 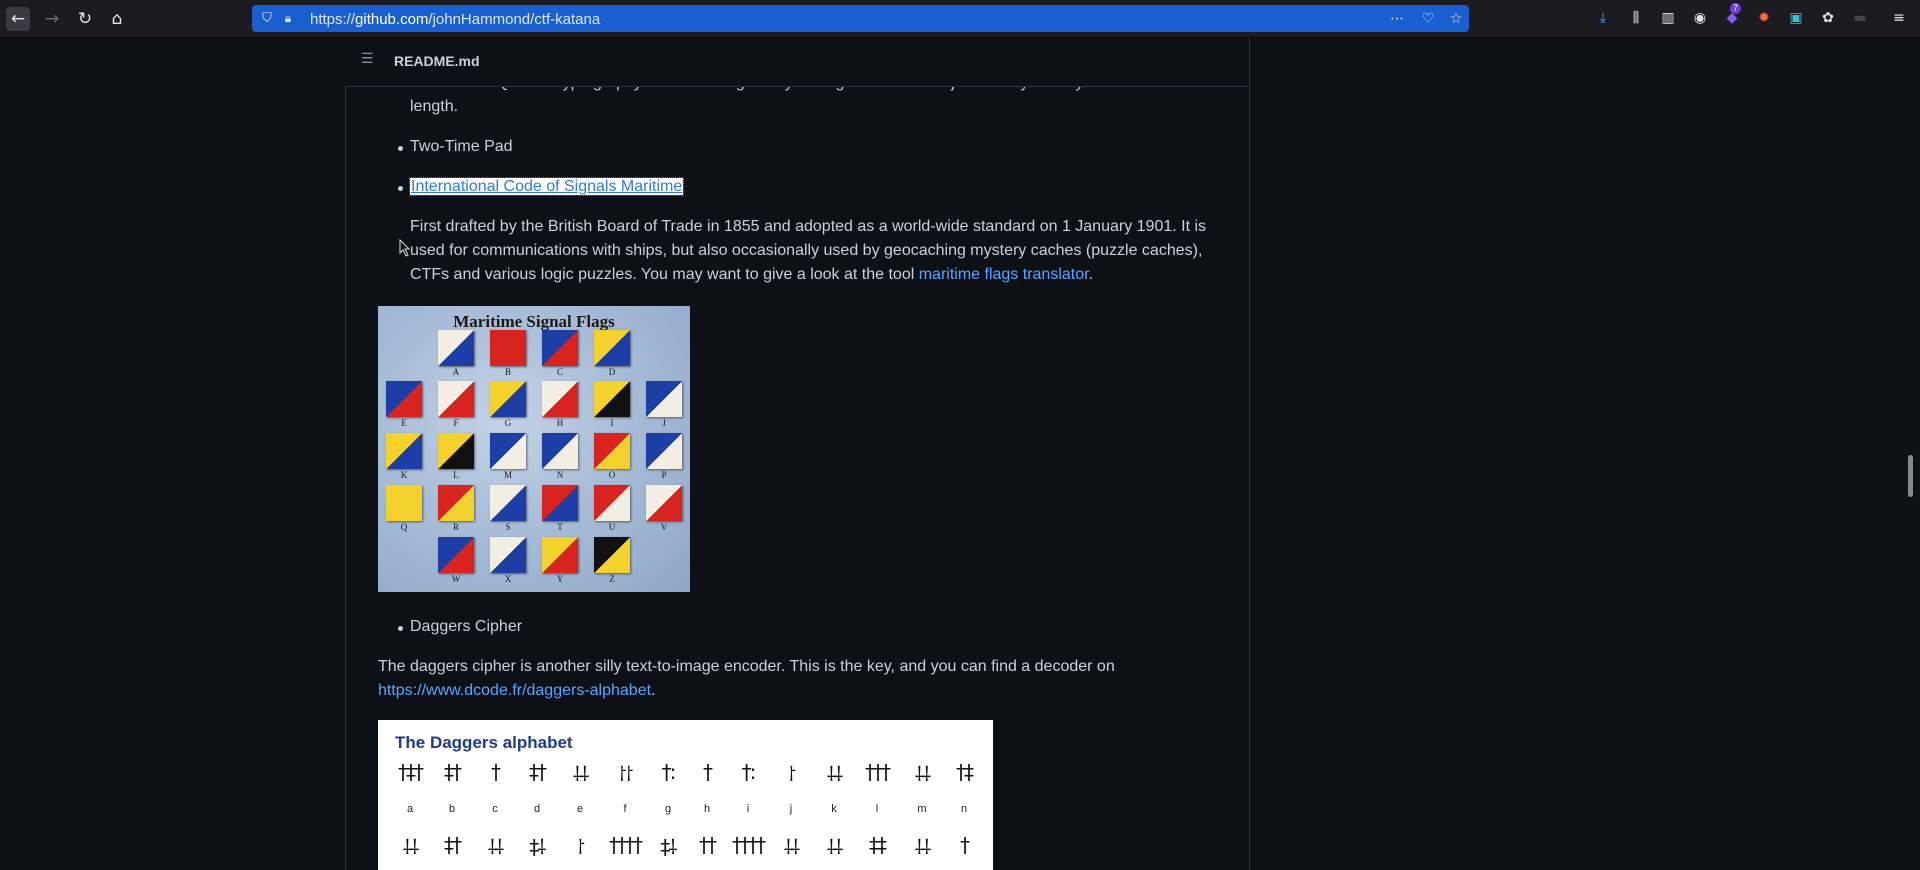 What do you see at coordinates (508, 423) in the screenshot?
I see `flag-label: G` at bounding box center [508, 423].